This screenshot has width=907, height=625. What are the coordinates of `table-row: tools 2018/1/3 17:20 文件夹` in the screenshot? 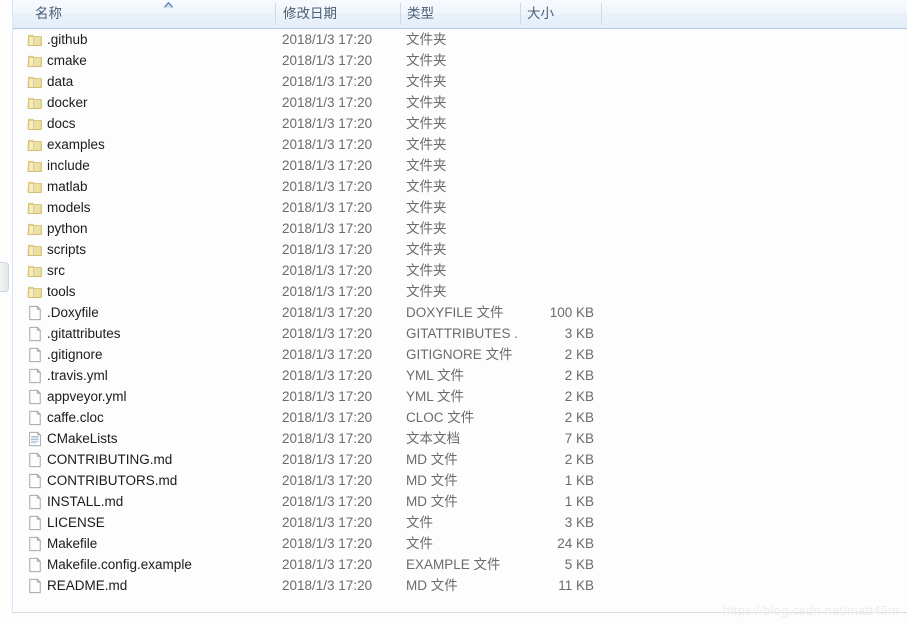 It's located at (460, 291).